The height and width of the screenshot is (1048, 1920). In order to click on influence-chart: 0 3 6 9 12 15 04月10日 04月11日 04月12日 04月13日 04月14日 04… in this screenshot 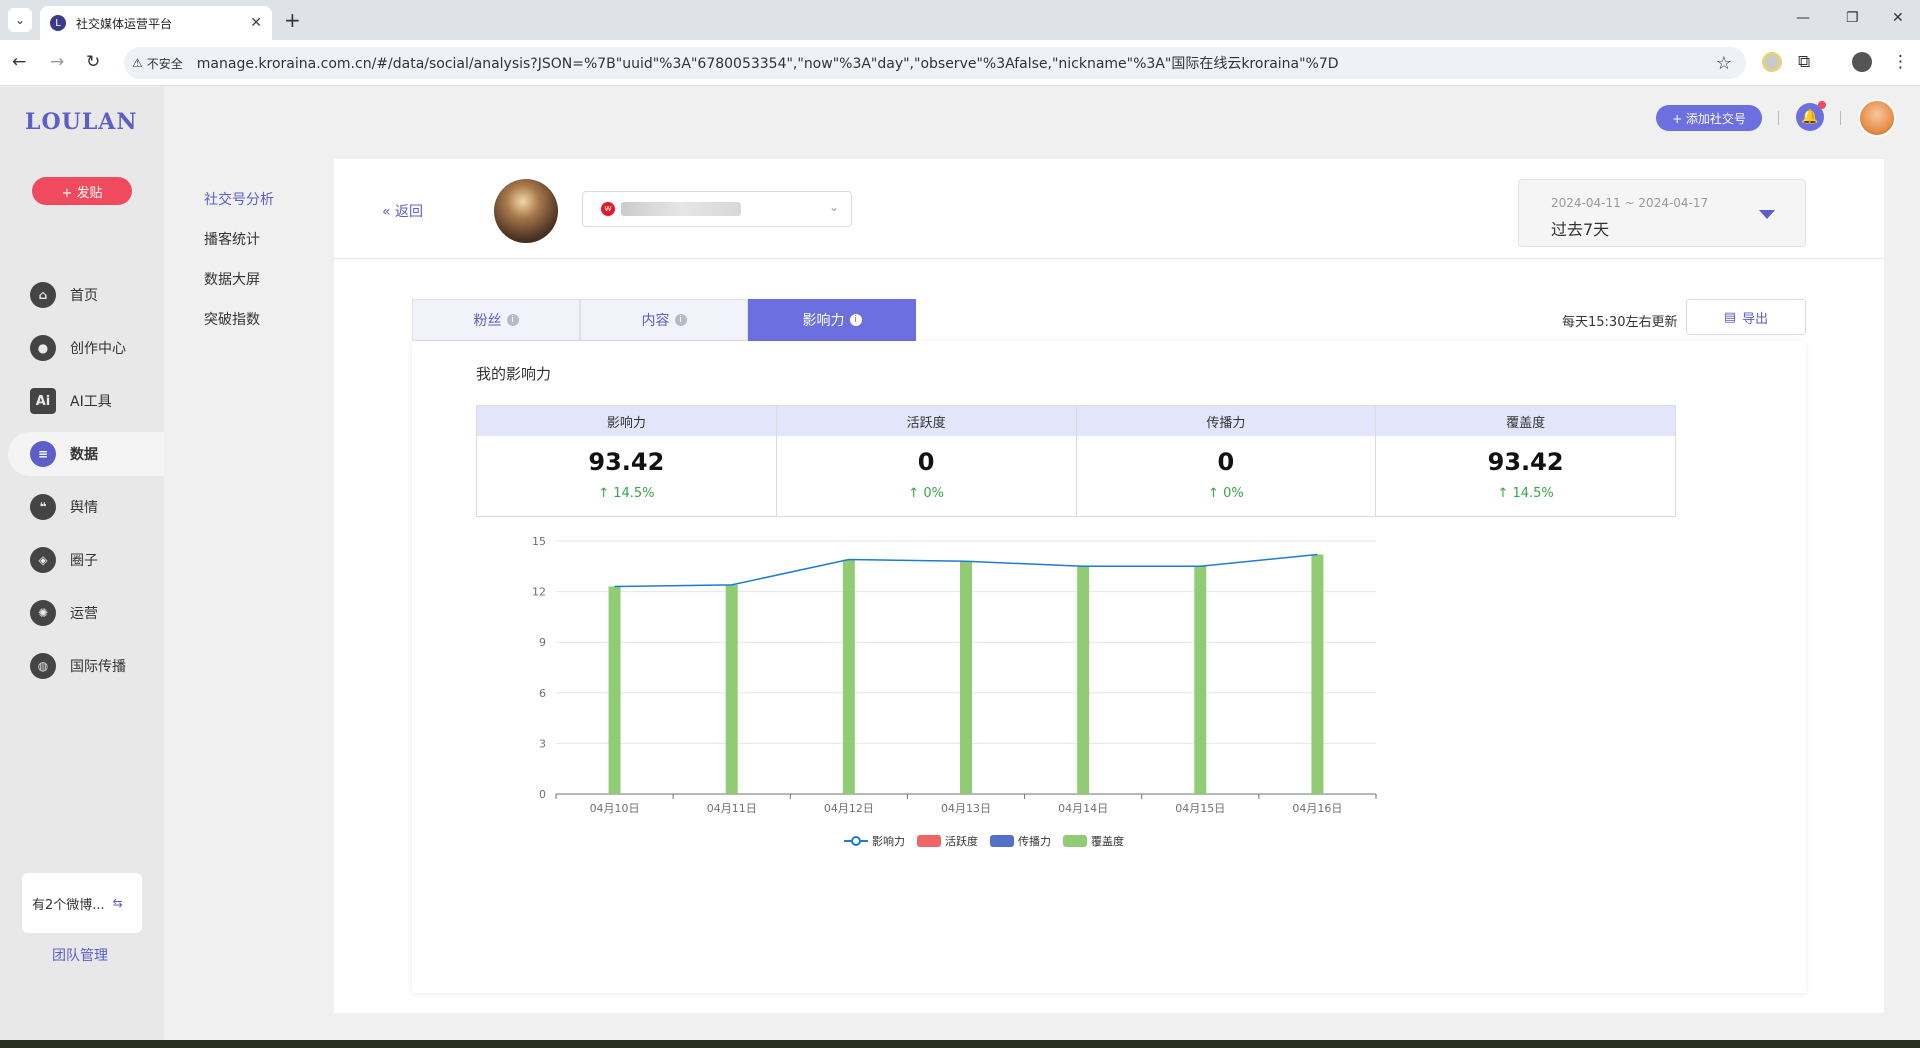, I will do `click(954, 691)`.